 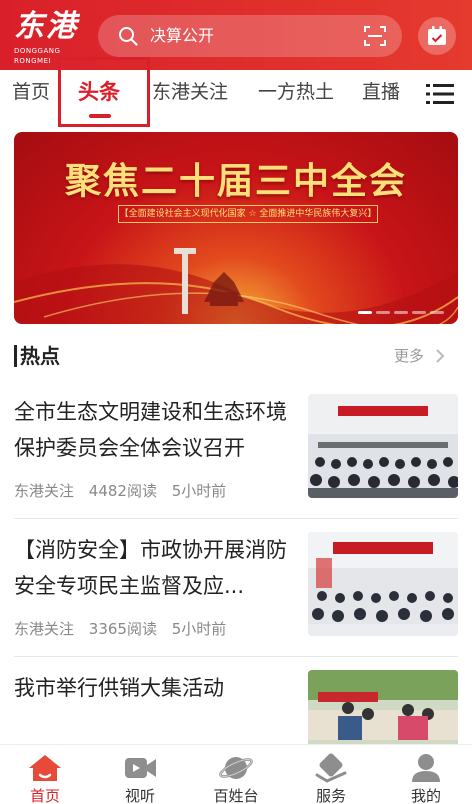 I want to click on home-icon, so click(x=45, y=768).